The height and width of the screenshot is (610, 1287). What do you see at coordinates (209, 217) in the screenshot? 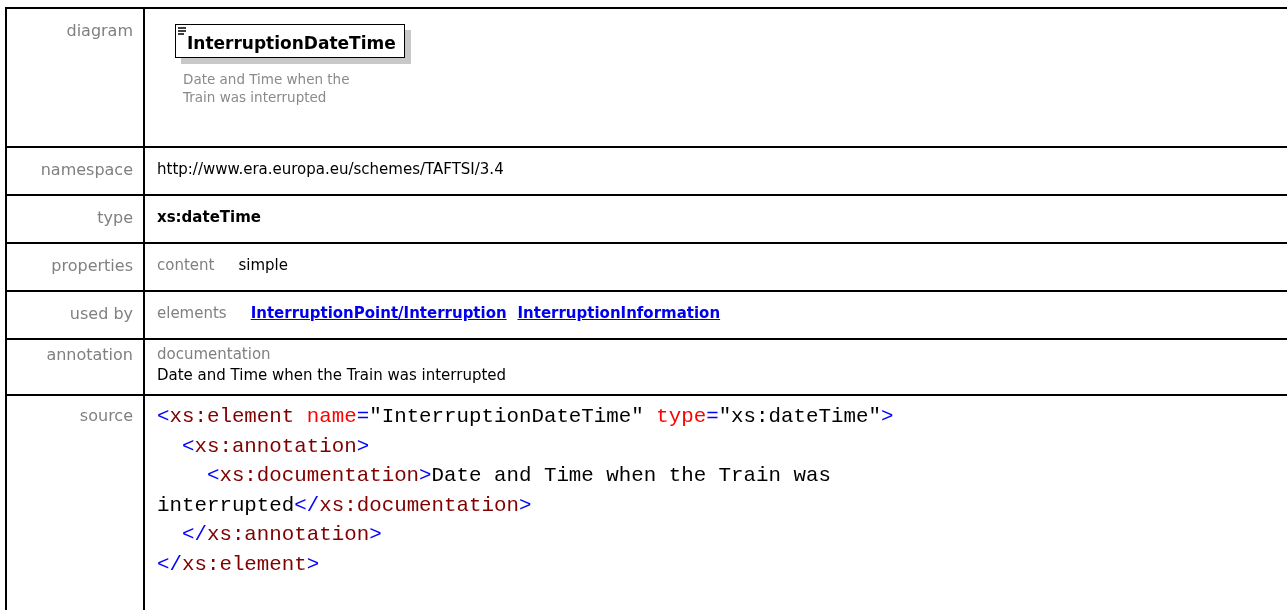
I see `type-text: xs:dateTime` at bounding box center [209, 217].